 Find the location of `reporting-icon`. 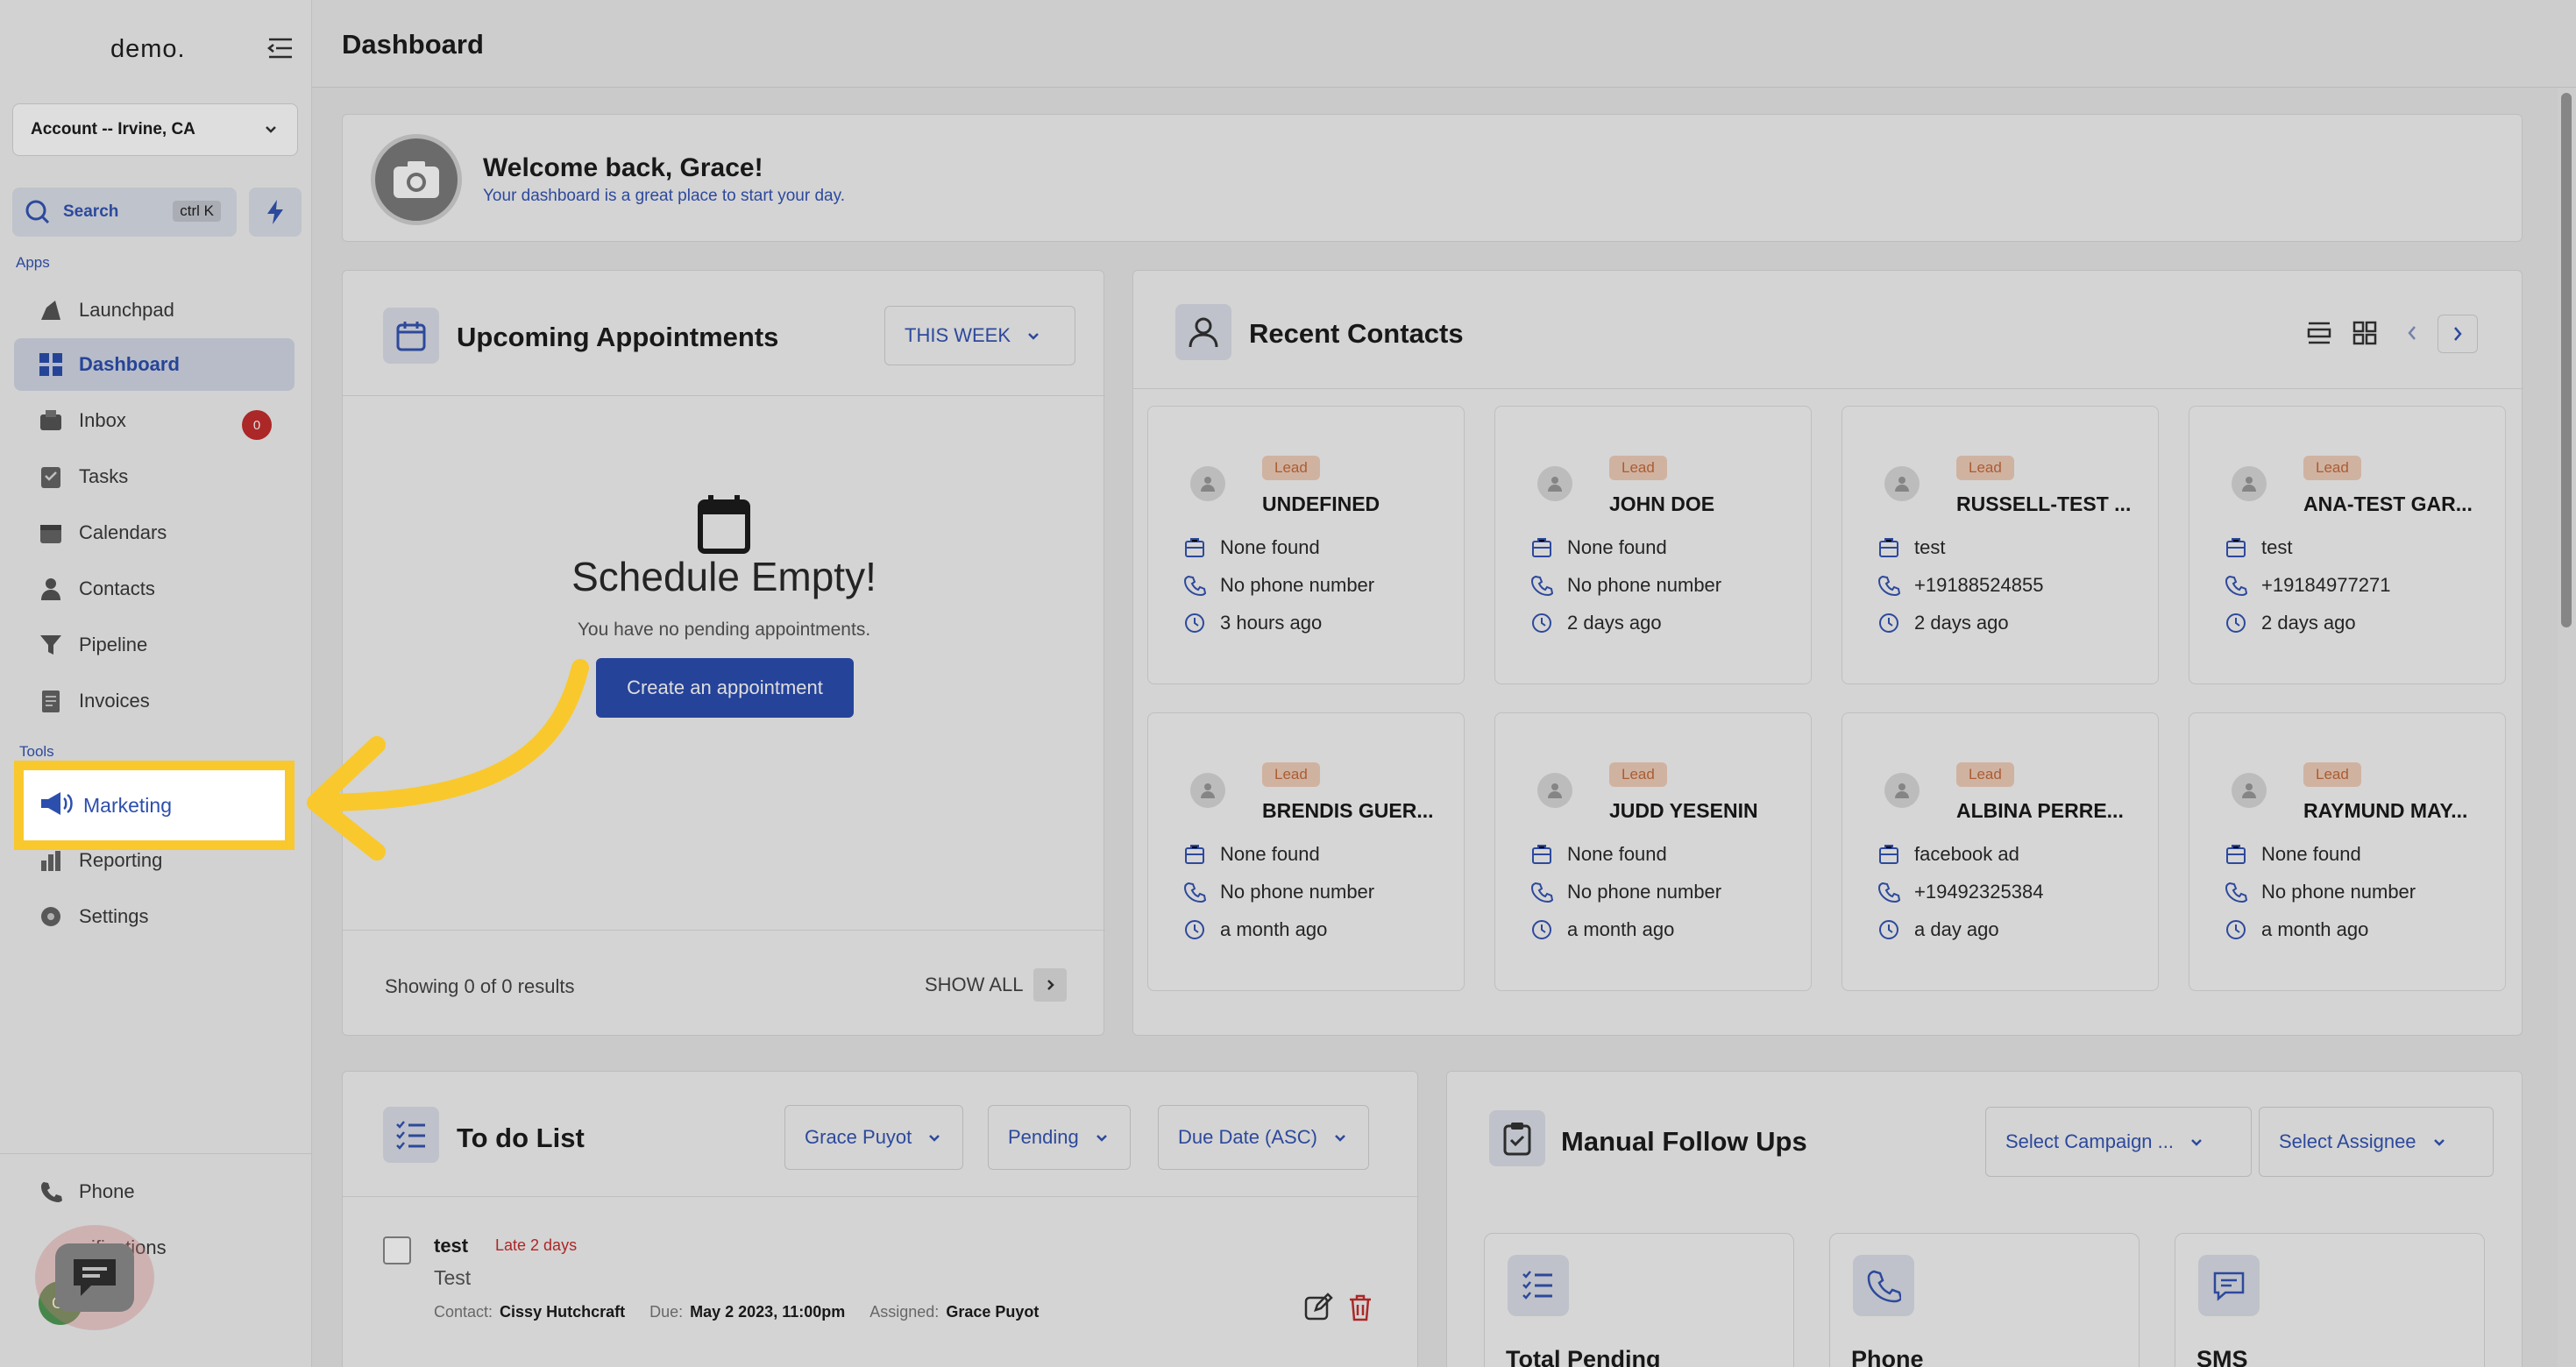

reporting-icon is located at coordinates (51, 860).